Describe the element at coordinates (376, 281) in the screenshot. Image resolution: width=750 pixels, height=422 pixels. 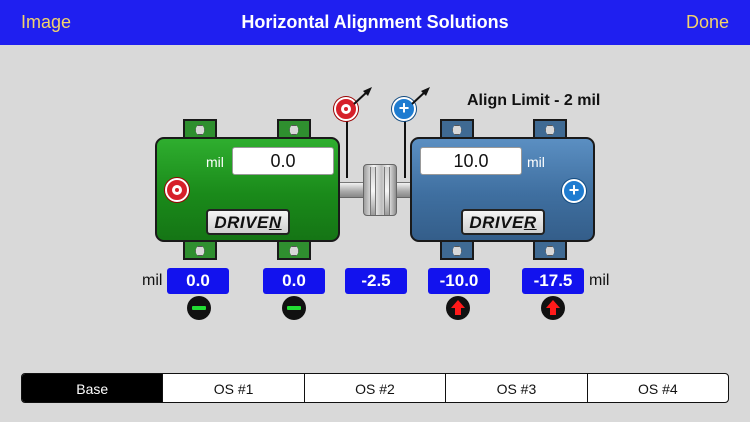
I see `coupling-offset-value: -2.5` at that location.